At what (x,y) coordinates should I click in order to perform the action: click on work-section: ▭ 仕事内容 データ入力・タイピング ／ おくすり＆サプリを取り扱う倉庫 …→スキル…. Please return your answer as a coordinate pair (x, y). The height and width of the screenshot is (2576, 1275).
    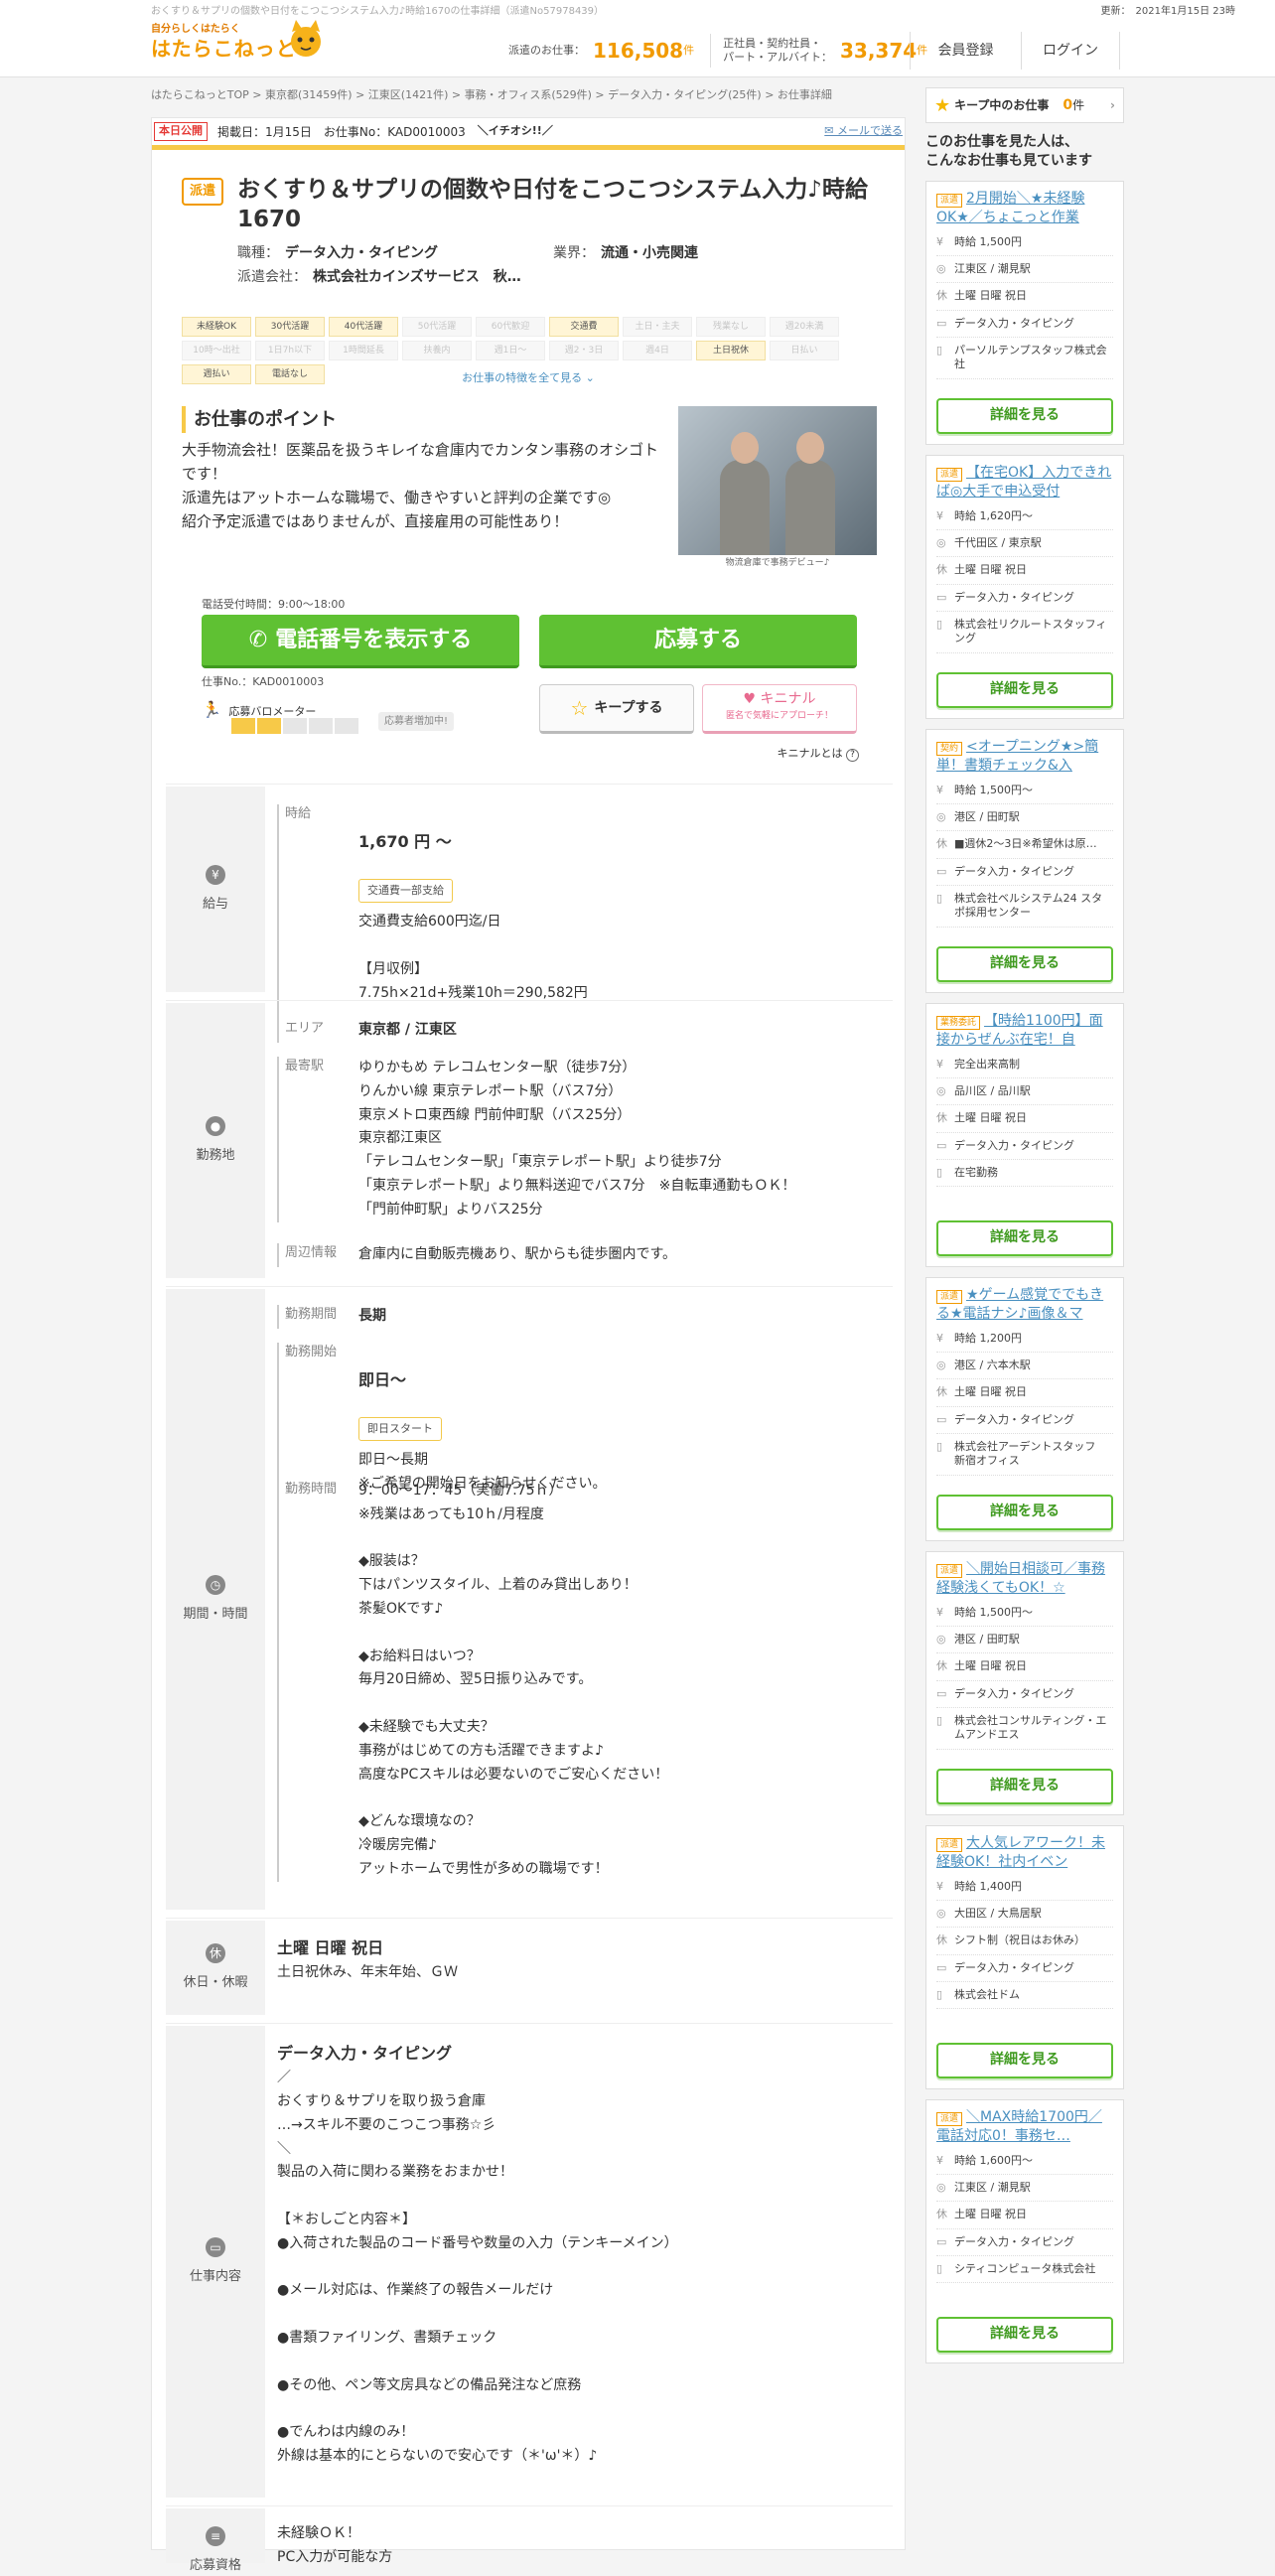
    Looking at the image, I should click on (529, 2261).